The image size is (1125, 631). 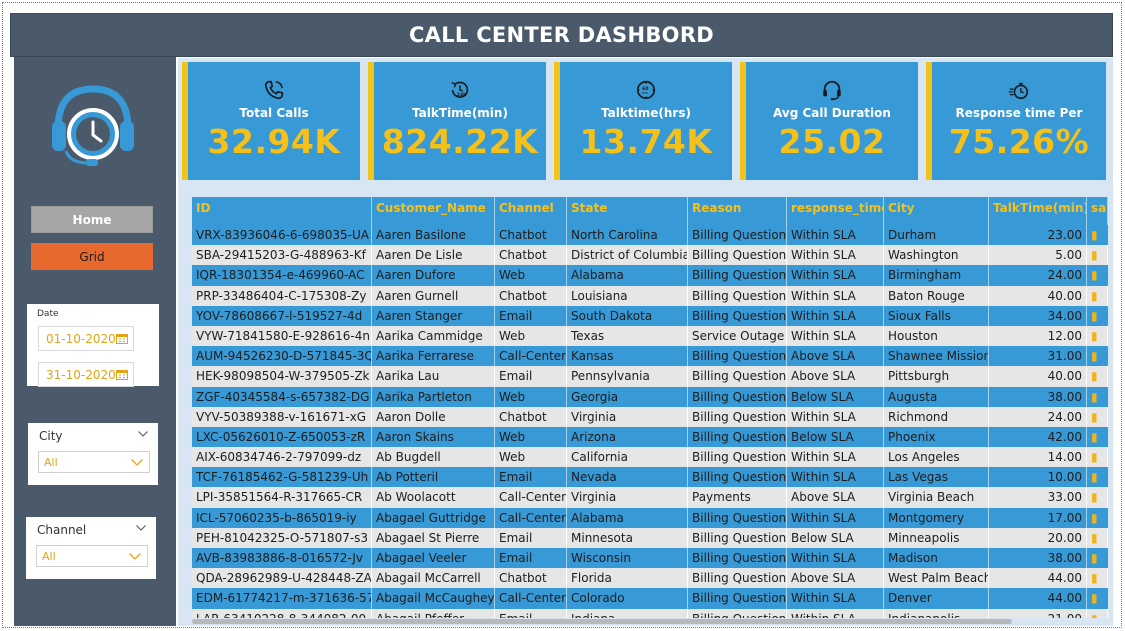 I want to click on table-cell: Aaren De Lisle, so click(x=433, y=255).